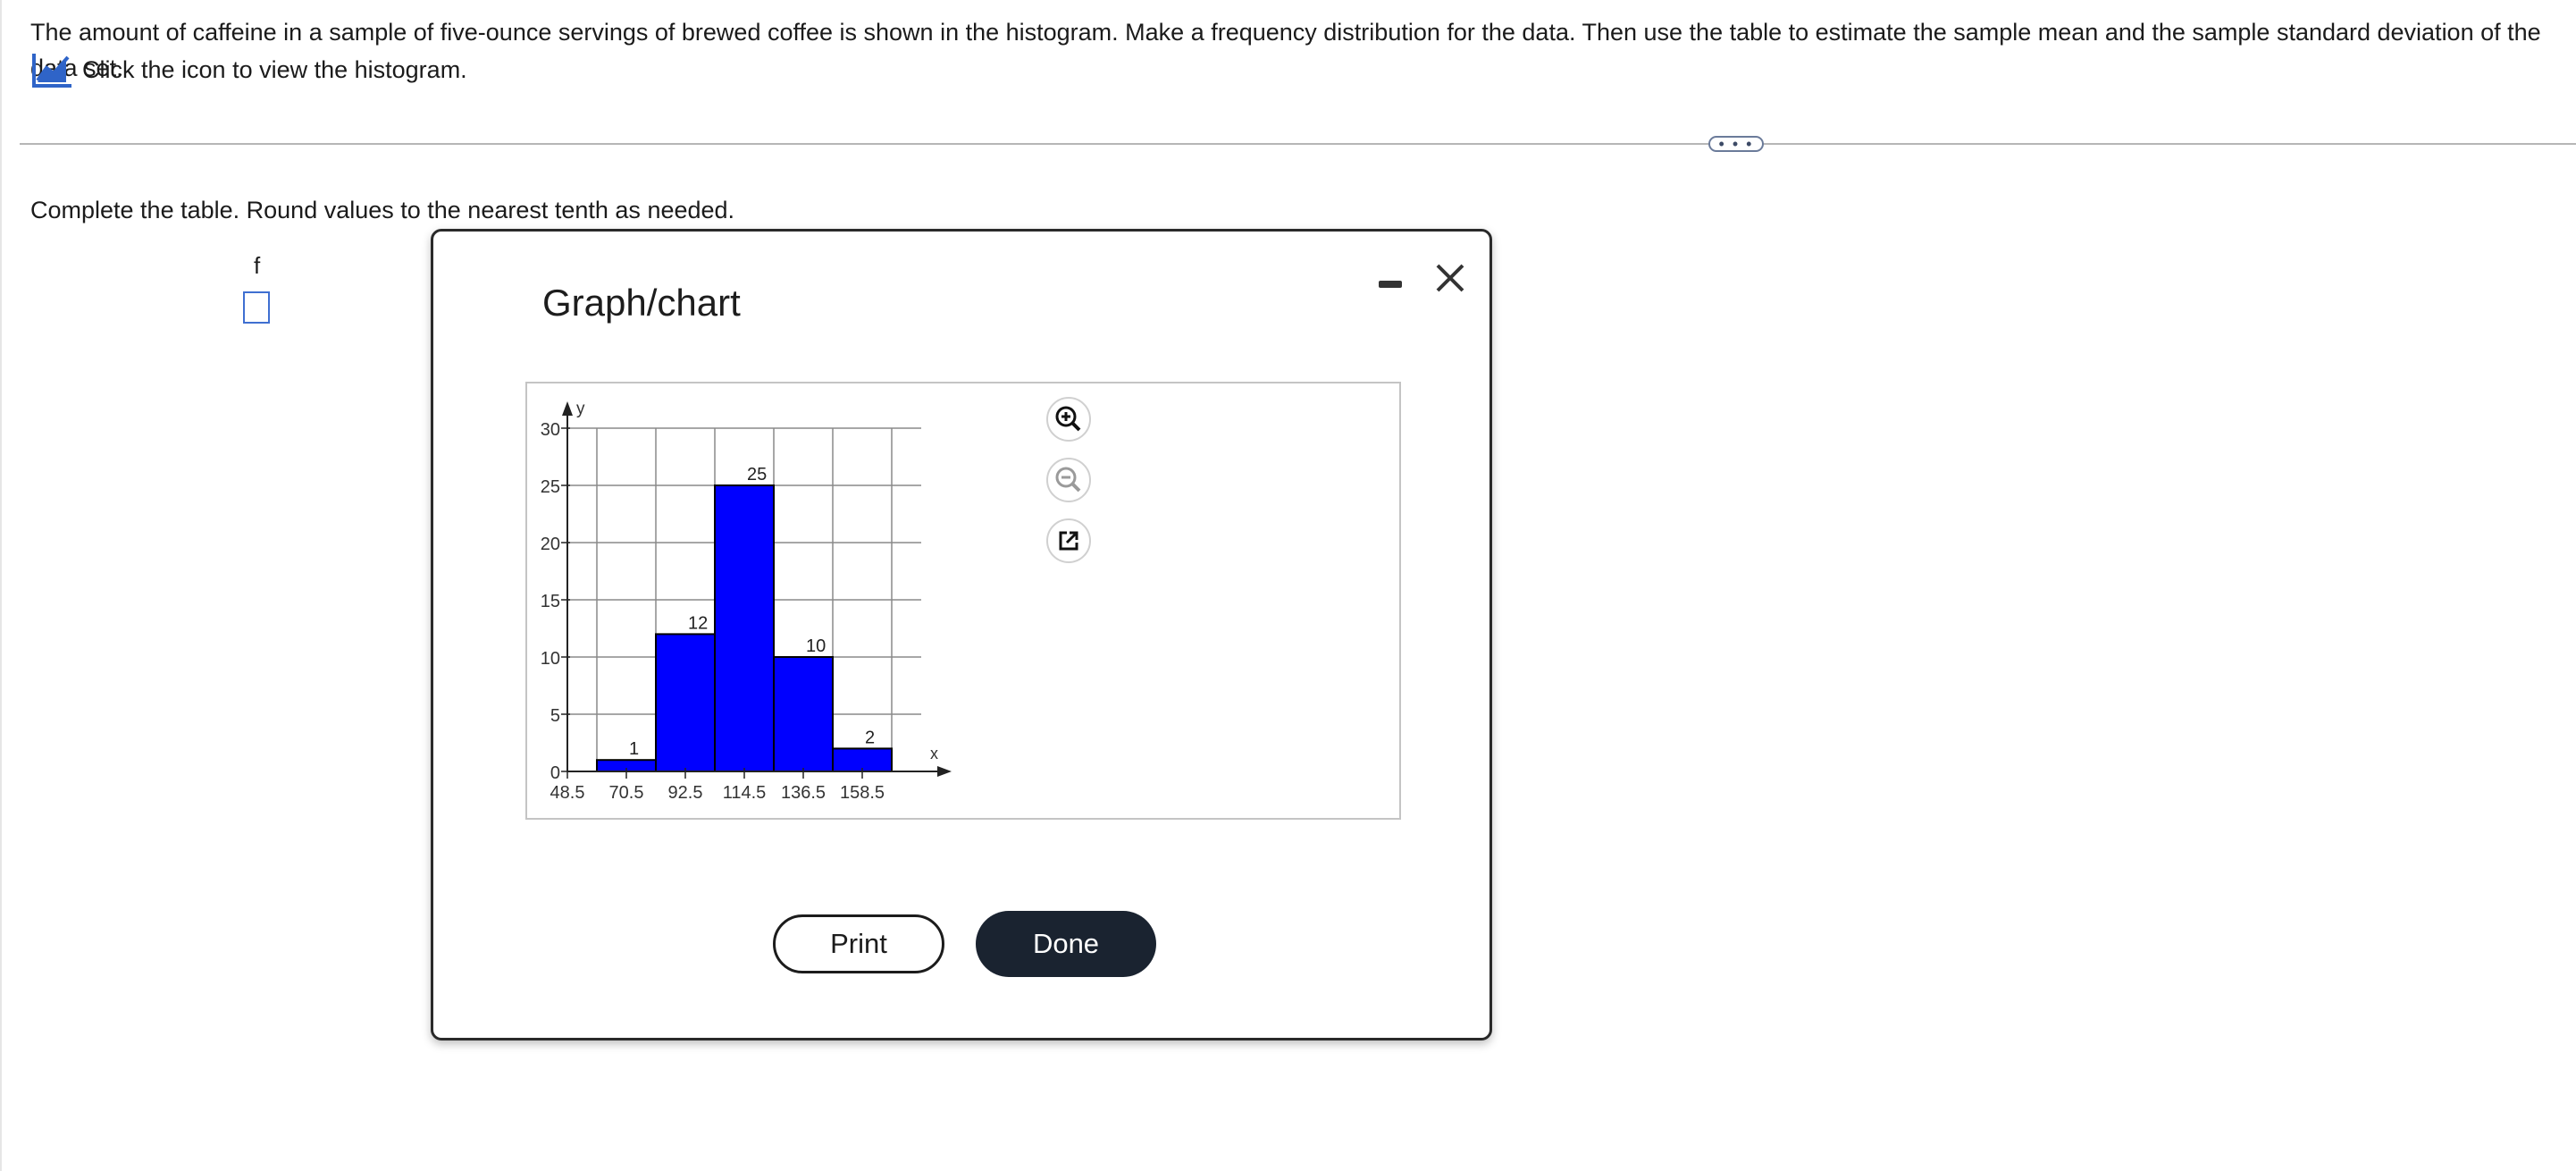  What do you see at coordinates (1068, 541) in the screenshot?
I see `external-link-icon` at bounding box center [1068, 541].